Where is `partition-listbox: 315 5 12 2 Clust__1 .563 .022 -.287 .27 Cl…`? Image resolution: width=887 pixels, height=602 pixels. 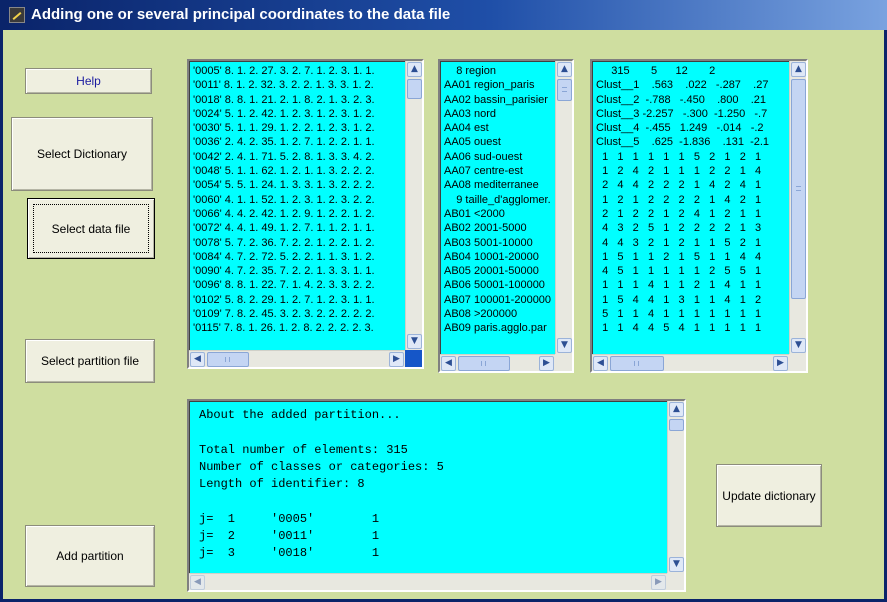
partition-listbox: 315 5 12 2 Clust__1 .563 .022 -.287 .27 Cl… is located at coordinates (699, 216).